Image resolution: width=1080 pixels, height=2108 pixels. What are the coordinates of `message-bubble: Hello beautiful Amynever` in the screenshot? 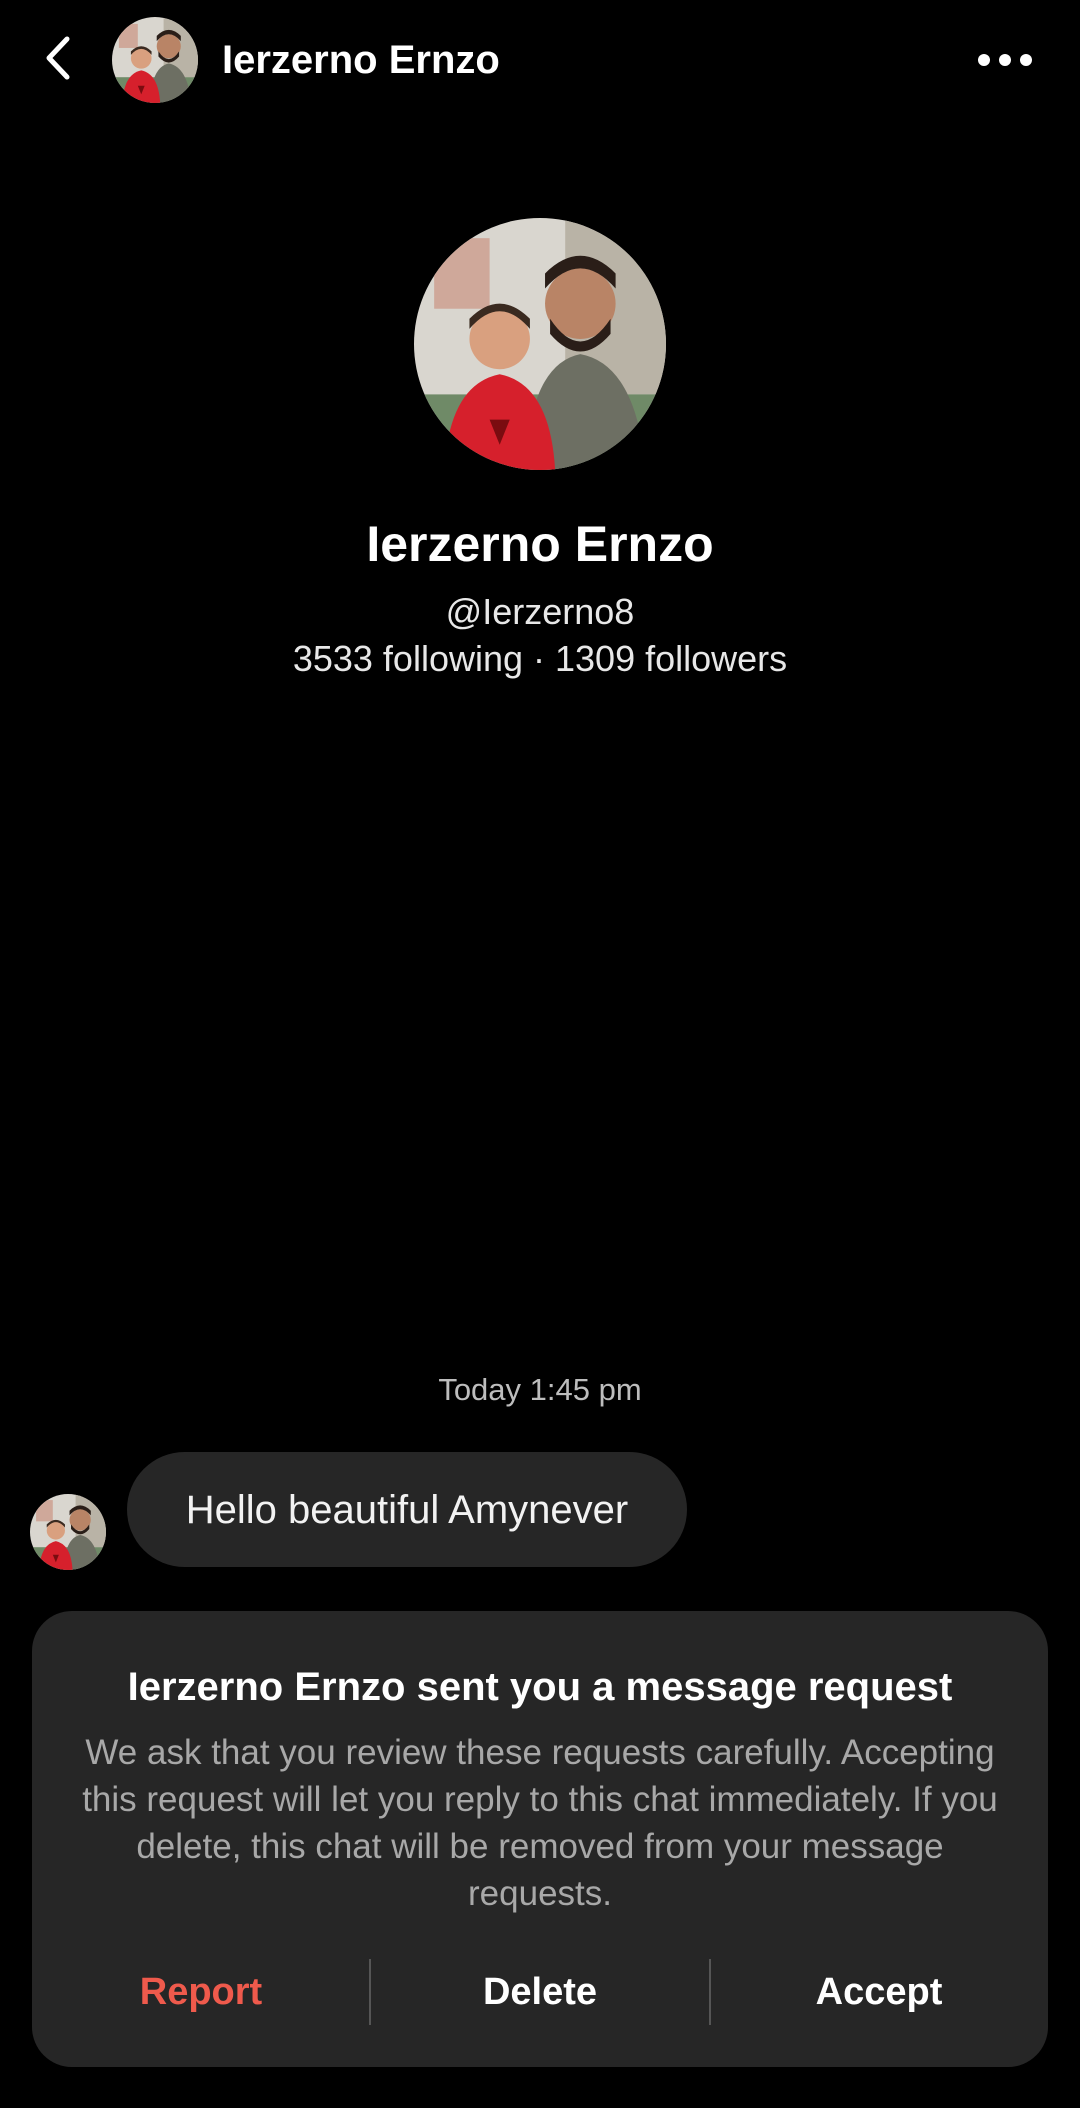 It's located at (407, 1509).